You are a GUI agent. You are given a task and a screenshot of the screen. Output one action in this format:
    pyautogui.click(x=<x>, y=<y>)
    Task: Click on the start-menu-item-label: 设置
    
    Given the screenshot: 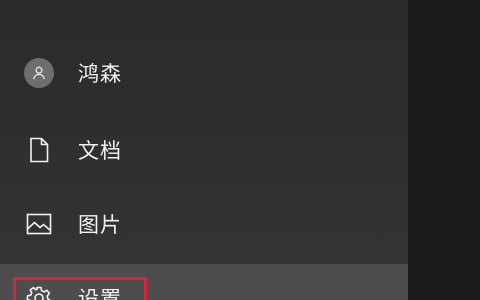 What is the action you would take?
    pyautogui.click(x=100, y=293)
    